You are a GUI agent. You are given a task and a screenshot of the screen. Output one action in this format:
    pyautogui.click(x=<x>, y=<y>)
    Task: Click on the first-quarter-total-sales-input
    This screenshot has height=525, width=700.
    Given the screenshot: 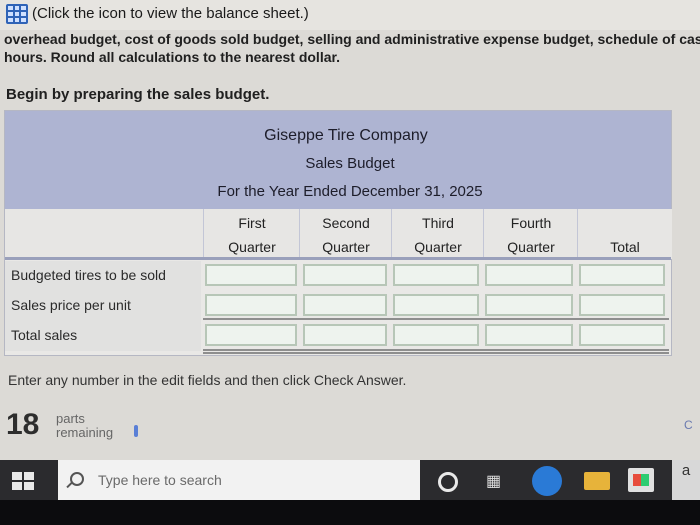 What is the action you would take?
    pyautogui.click(x=251, y=335)
    